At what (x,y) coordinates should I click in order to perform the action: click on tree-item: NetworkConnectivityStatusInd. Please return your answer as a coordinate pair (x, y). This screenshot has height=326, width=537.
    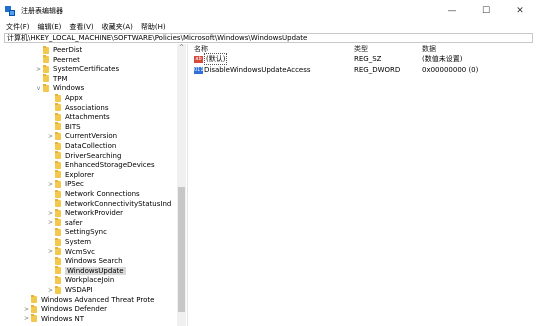
    Looking at the image, I should click on (108, 204).